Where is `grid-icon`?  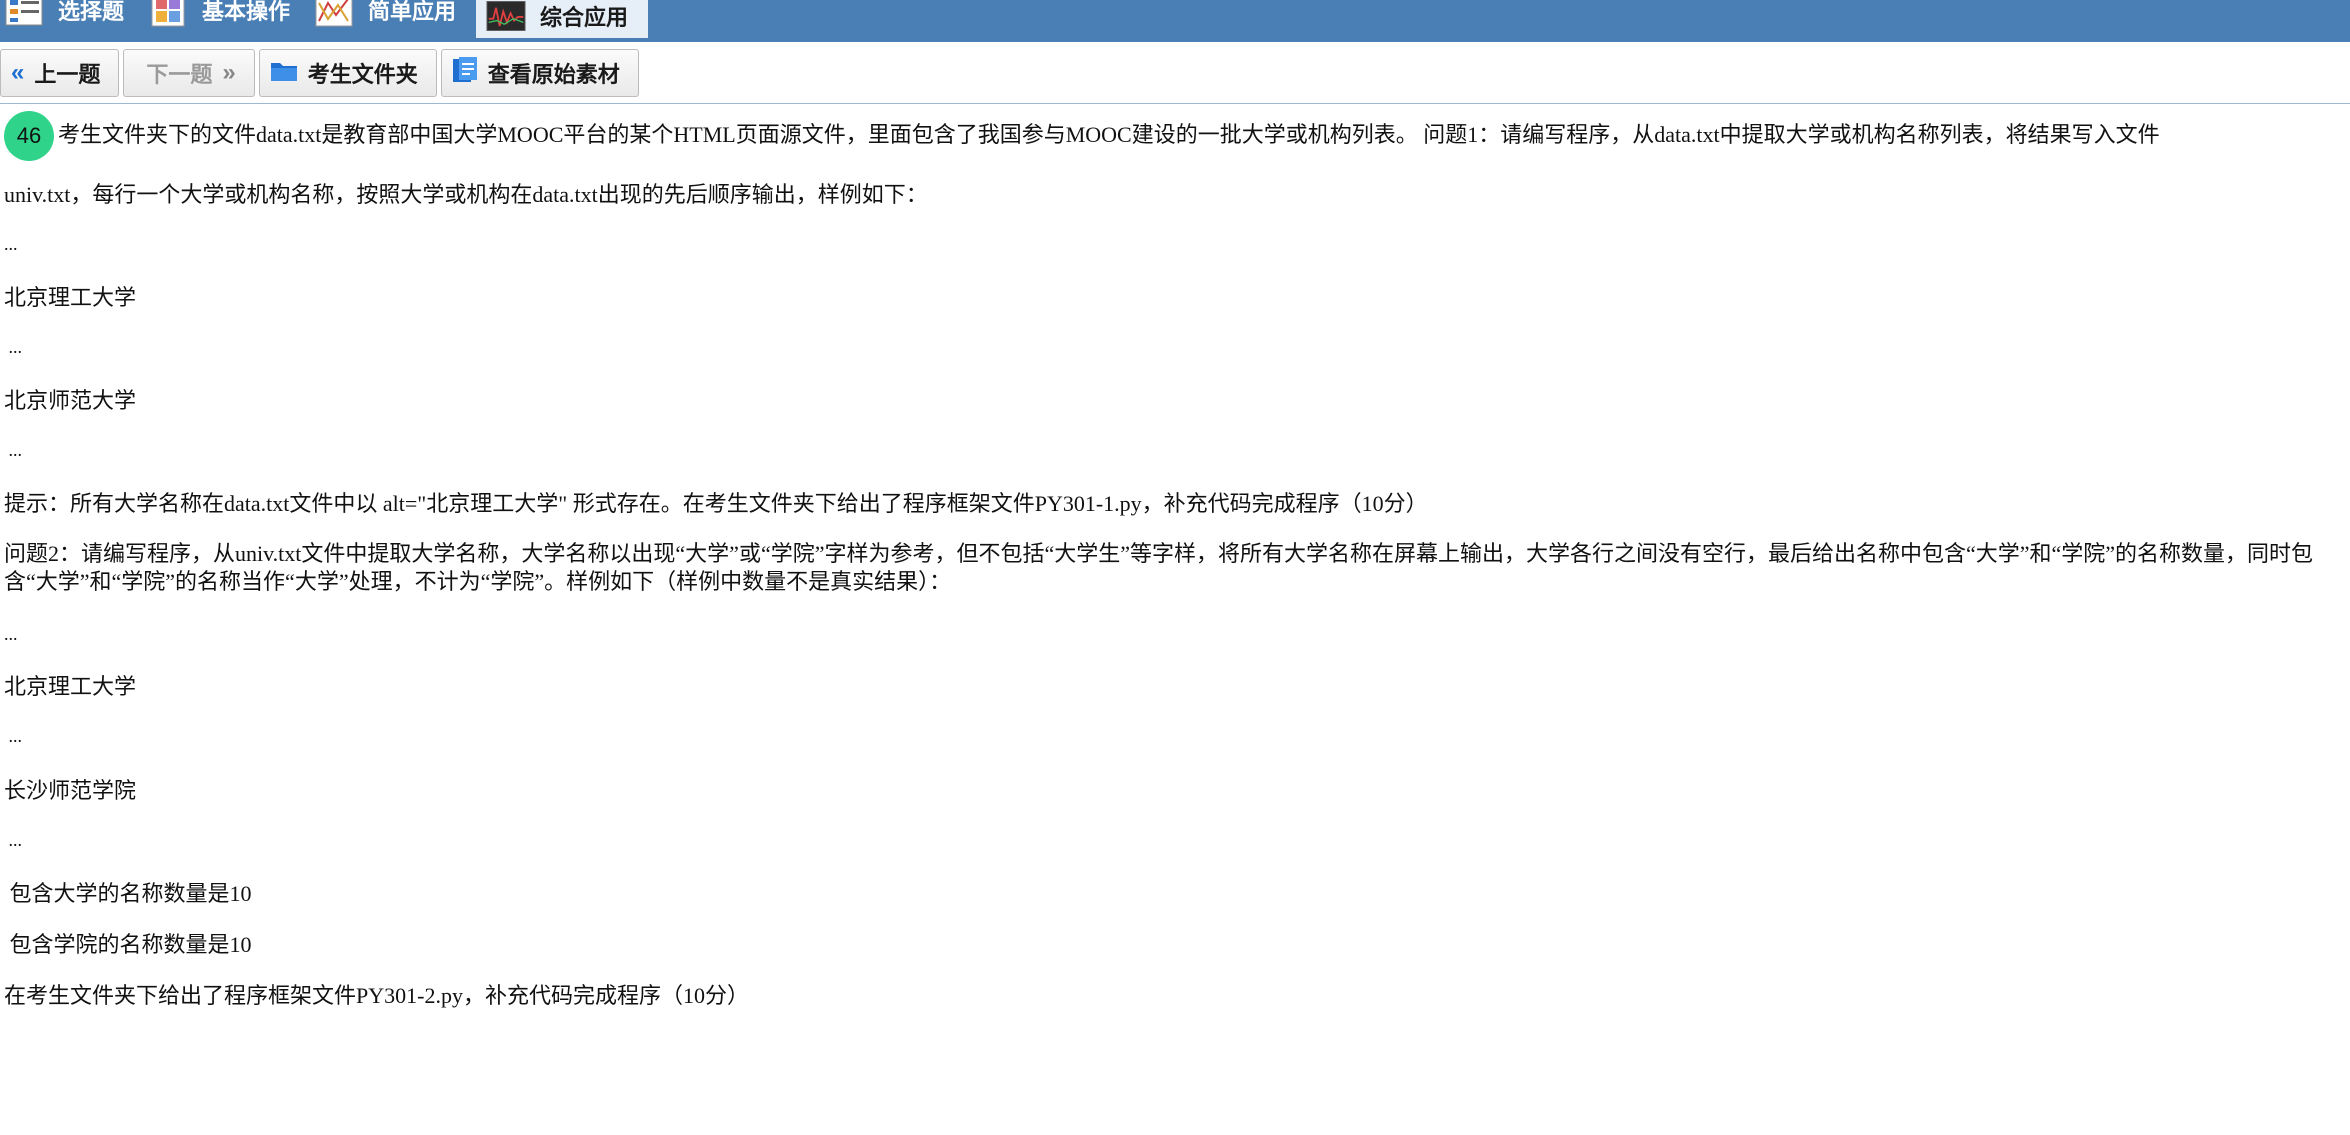 grid-icon is located at coordinates (168, 13).